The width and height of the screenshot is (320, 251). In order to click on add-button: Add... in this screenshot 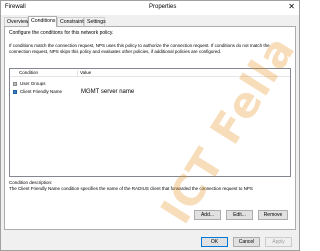, I will do `click(207, 215)`.